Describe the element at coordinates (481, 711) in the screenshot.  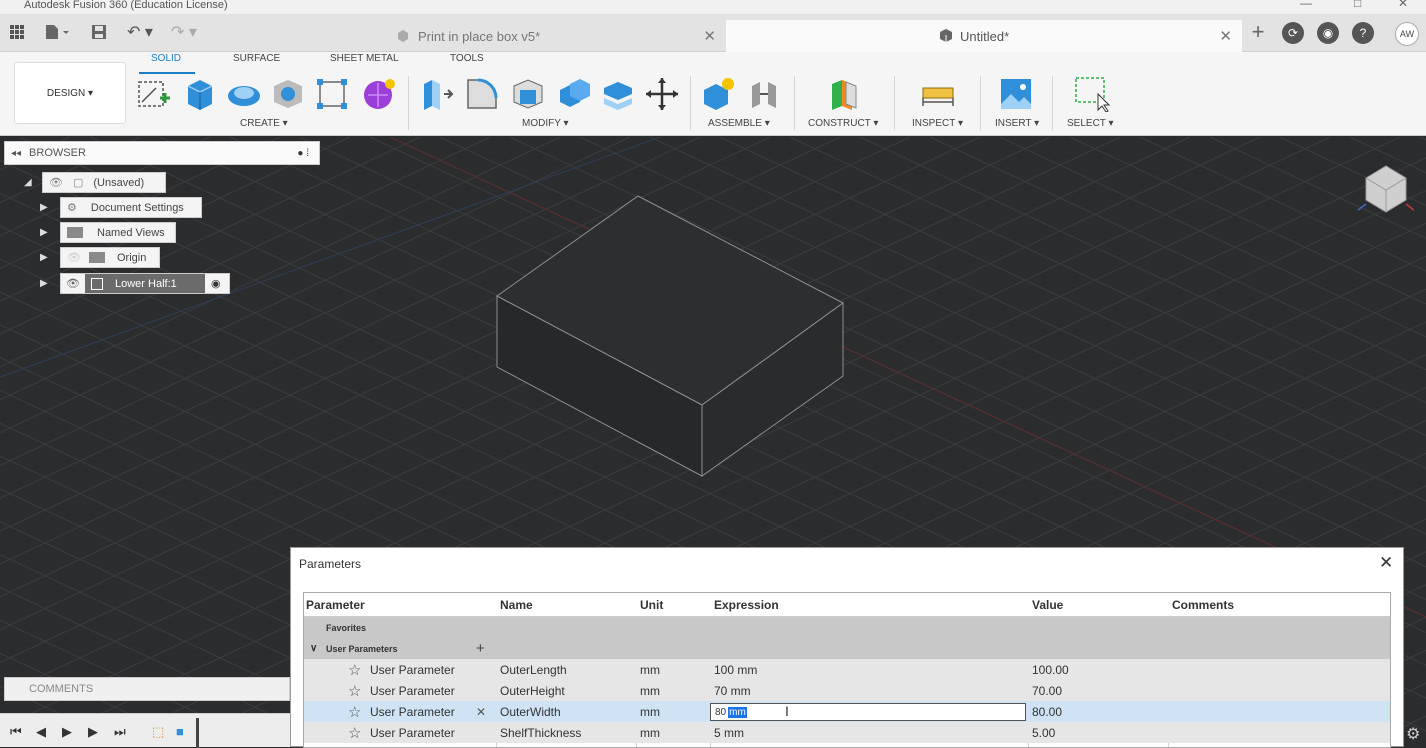
I see `delete-parameter-icon: ✕` at that location.